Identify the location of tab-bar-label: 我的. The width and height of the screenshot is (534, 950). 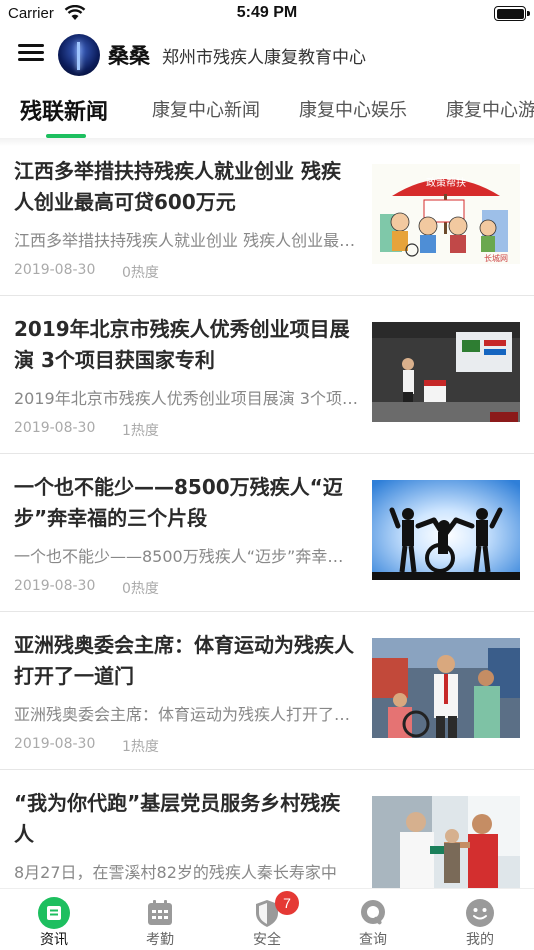
(480, 940).